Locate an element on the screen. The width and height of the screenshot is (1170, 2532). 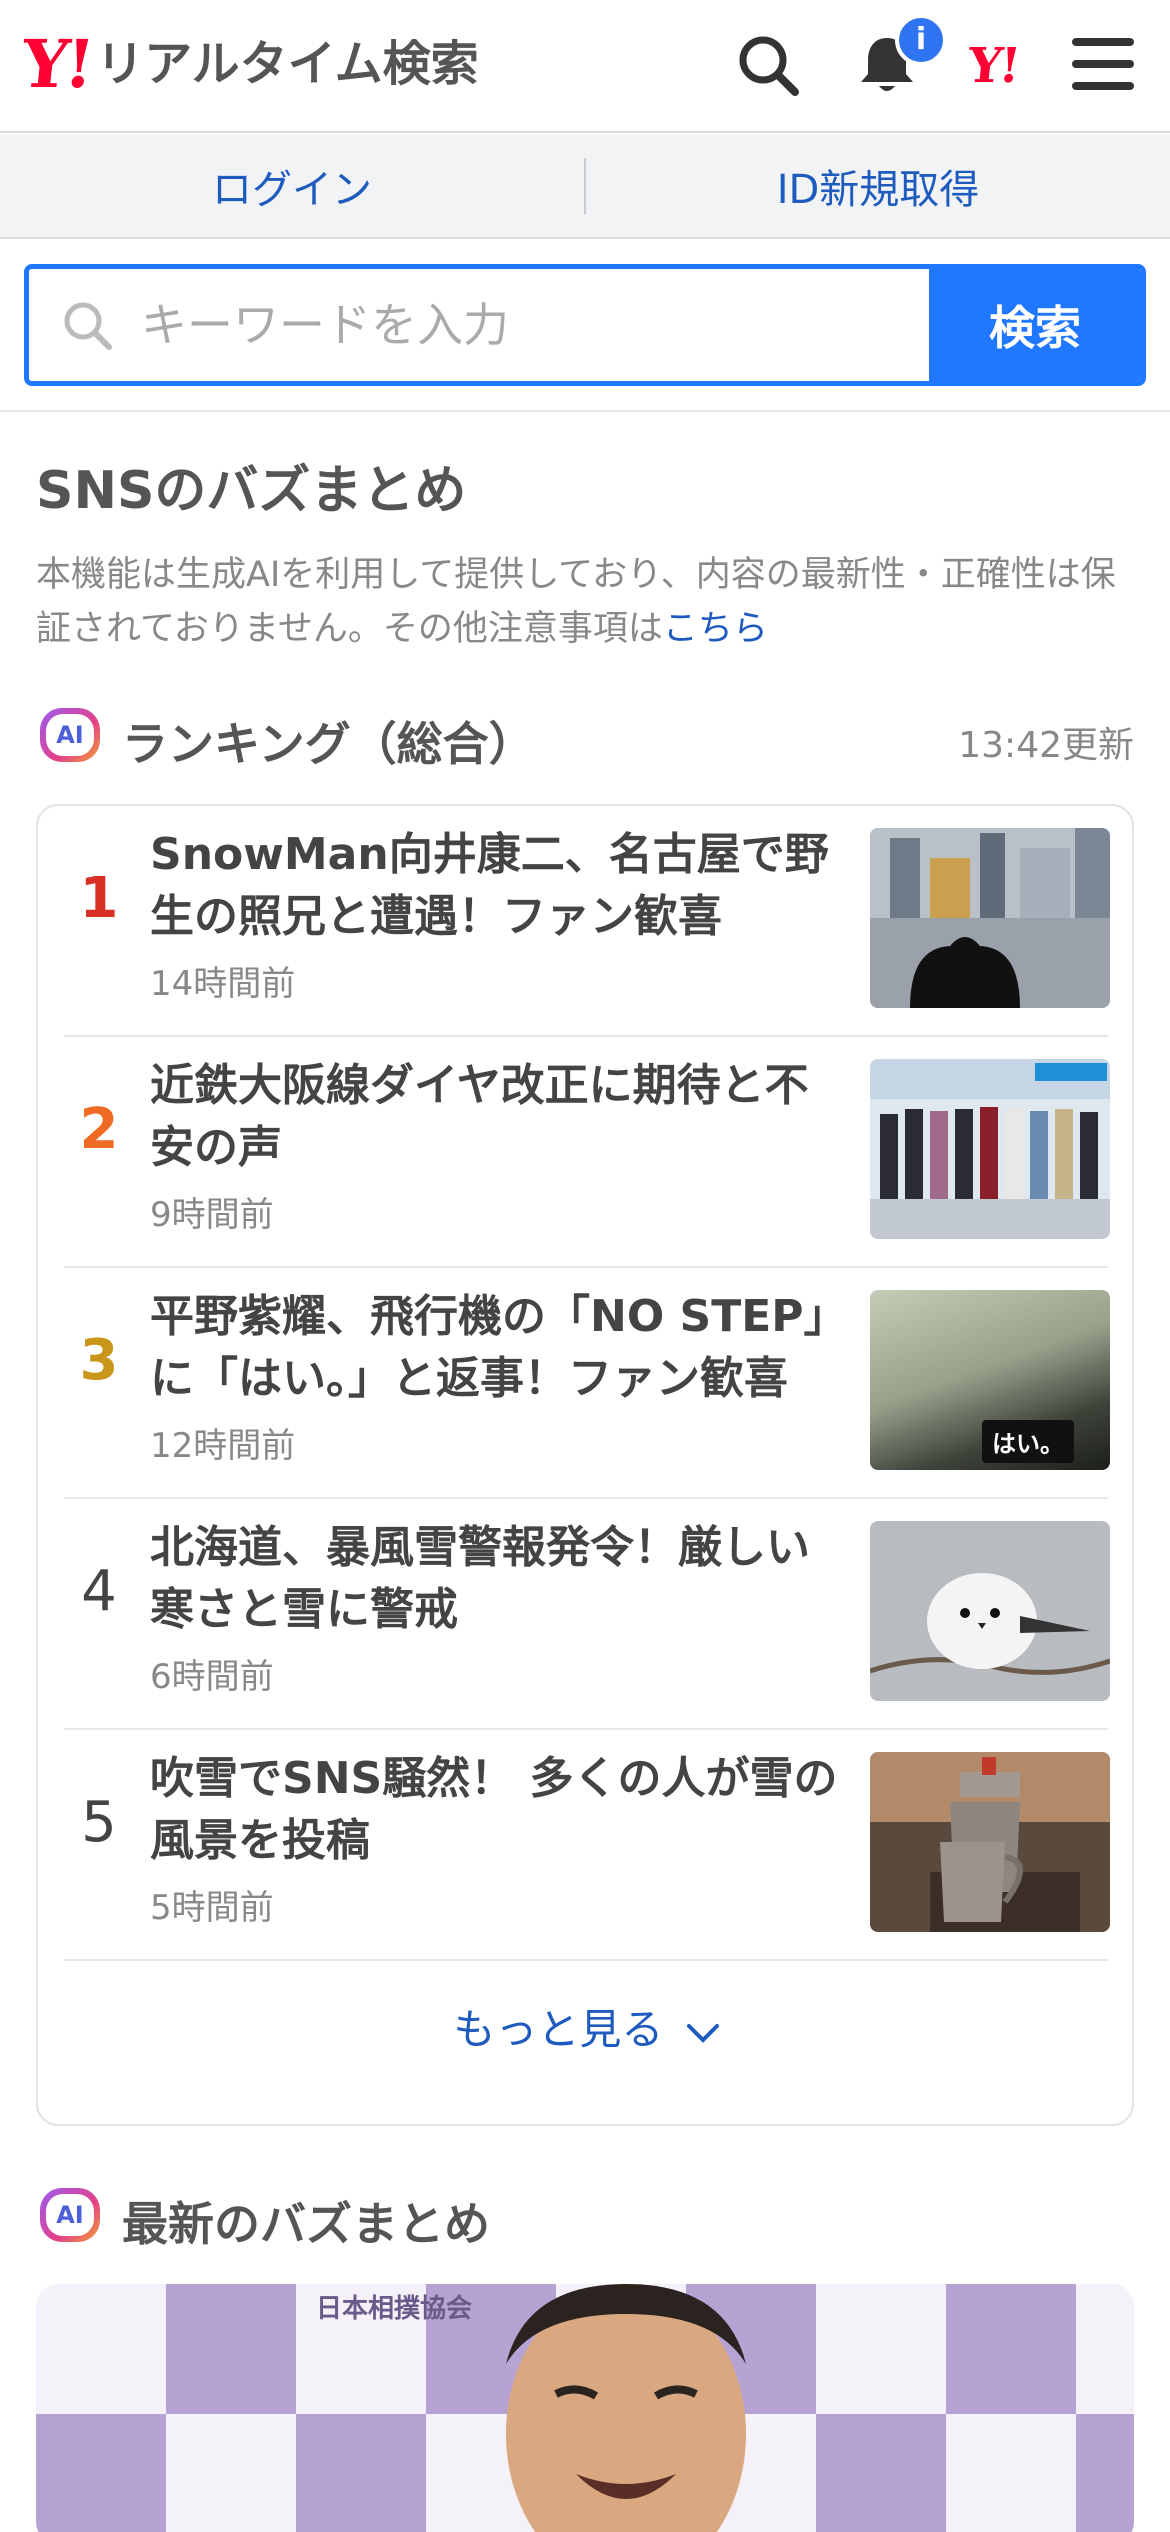
search-field is located at coordinates (479, 325).